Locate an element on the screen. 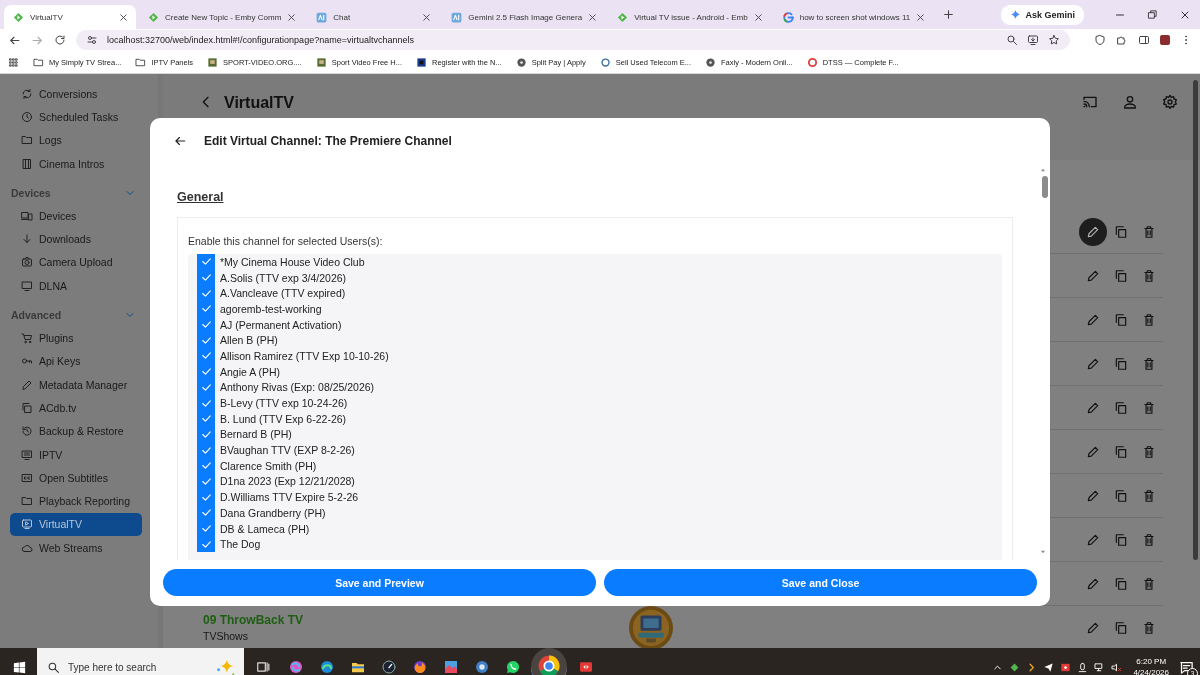 The width and height of the screenshot is (1200, 675). address-bar: localhost:32700/web/index.html#!/configurationpage?name=virtualtvchannels is located at coordinates (573, 40).